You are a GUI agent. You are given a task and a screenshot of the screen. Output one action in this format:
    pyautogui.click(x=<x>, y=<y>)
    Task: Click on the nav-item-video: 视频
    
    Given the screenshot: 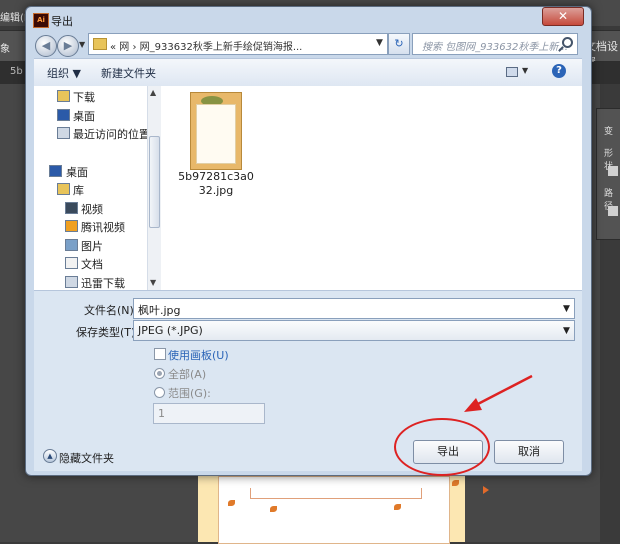 What is the action you would take?
    pyautogui.click(x=92, y=209)
    